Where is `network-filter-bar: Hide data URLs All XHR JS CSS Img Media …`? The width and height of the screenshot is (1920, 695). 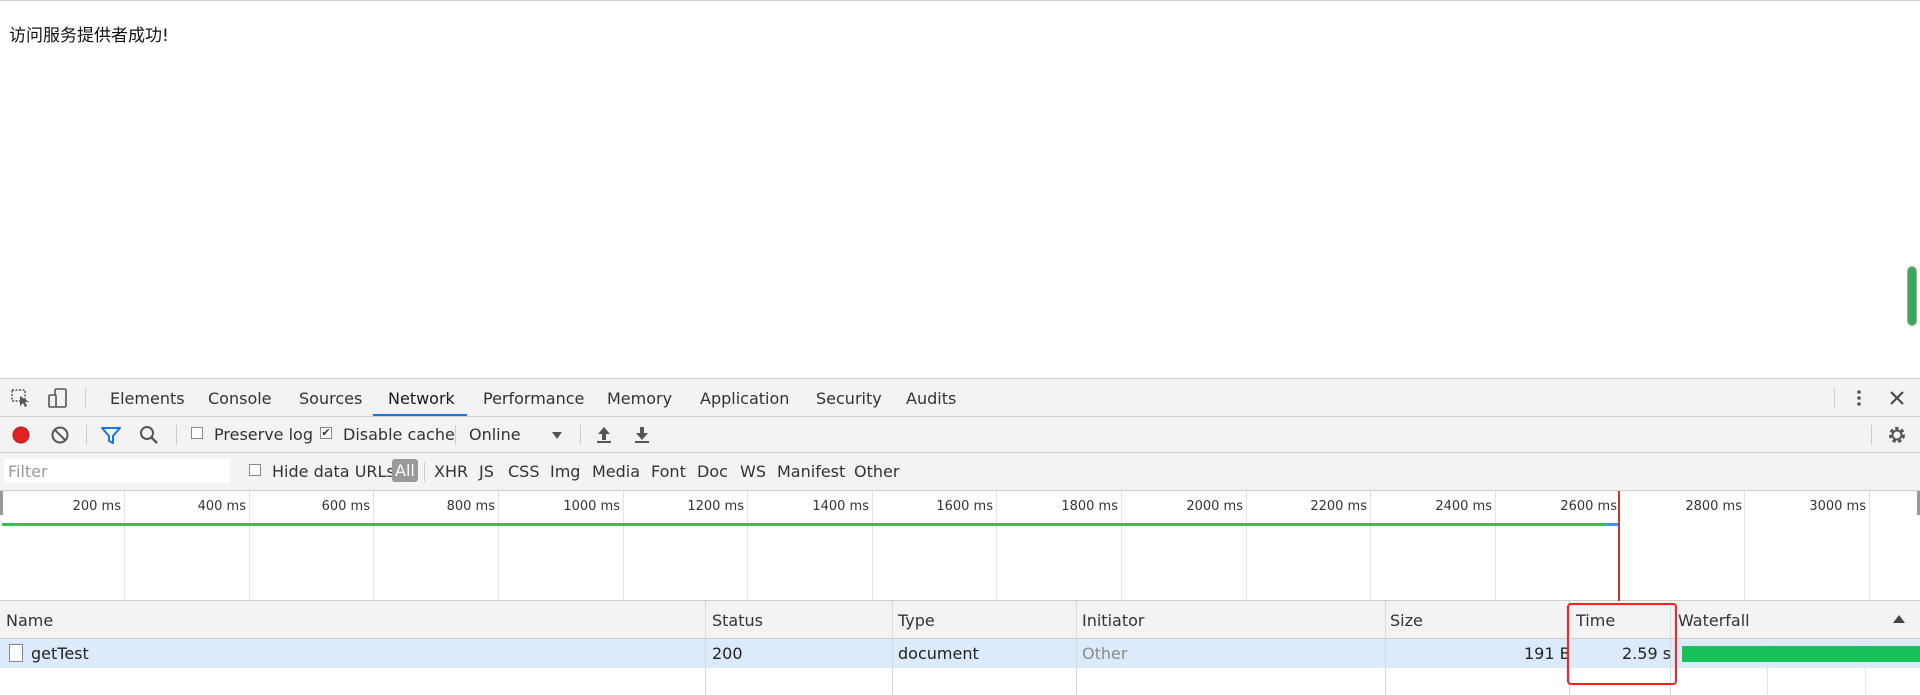
network-filter-bar: Hide data URLs All XHR JS CSS Img Media … is located at coordinates (960, 472).